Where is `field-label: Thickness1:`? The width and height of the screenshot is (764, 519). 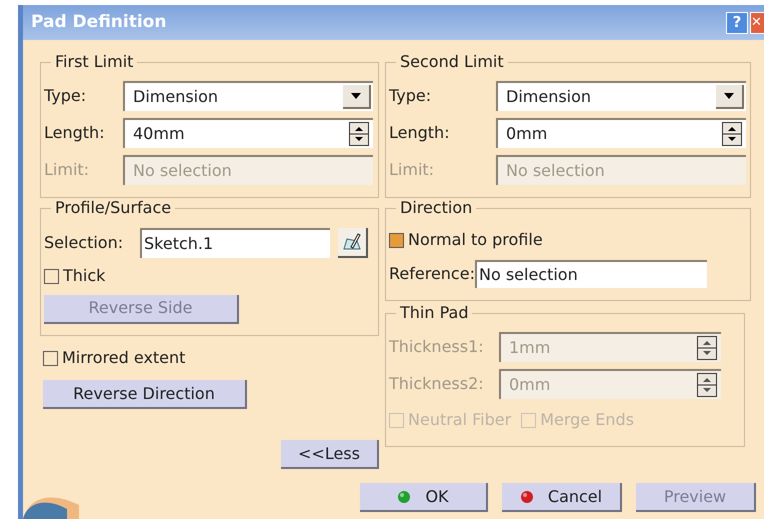
field-label: Thickness1: is located at coordinates (437, 347).